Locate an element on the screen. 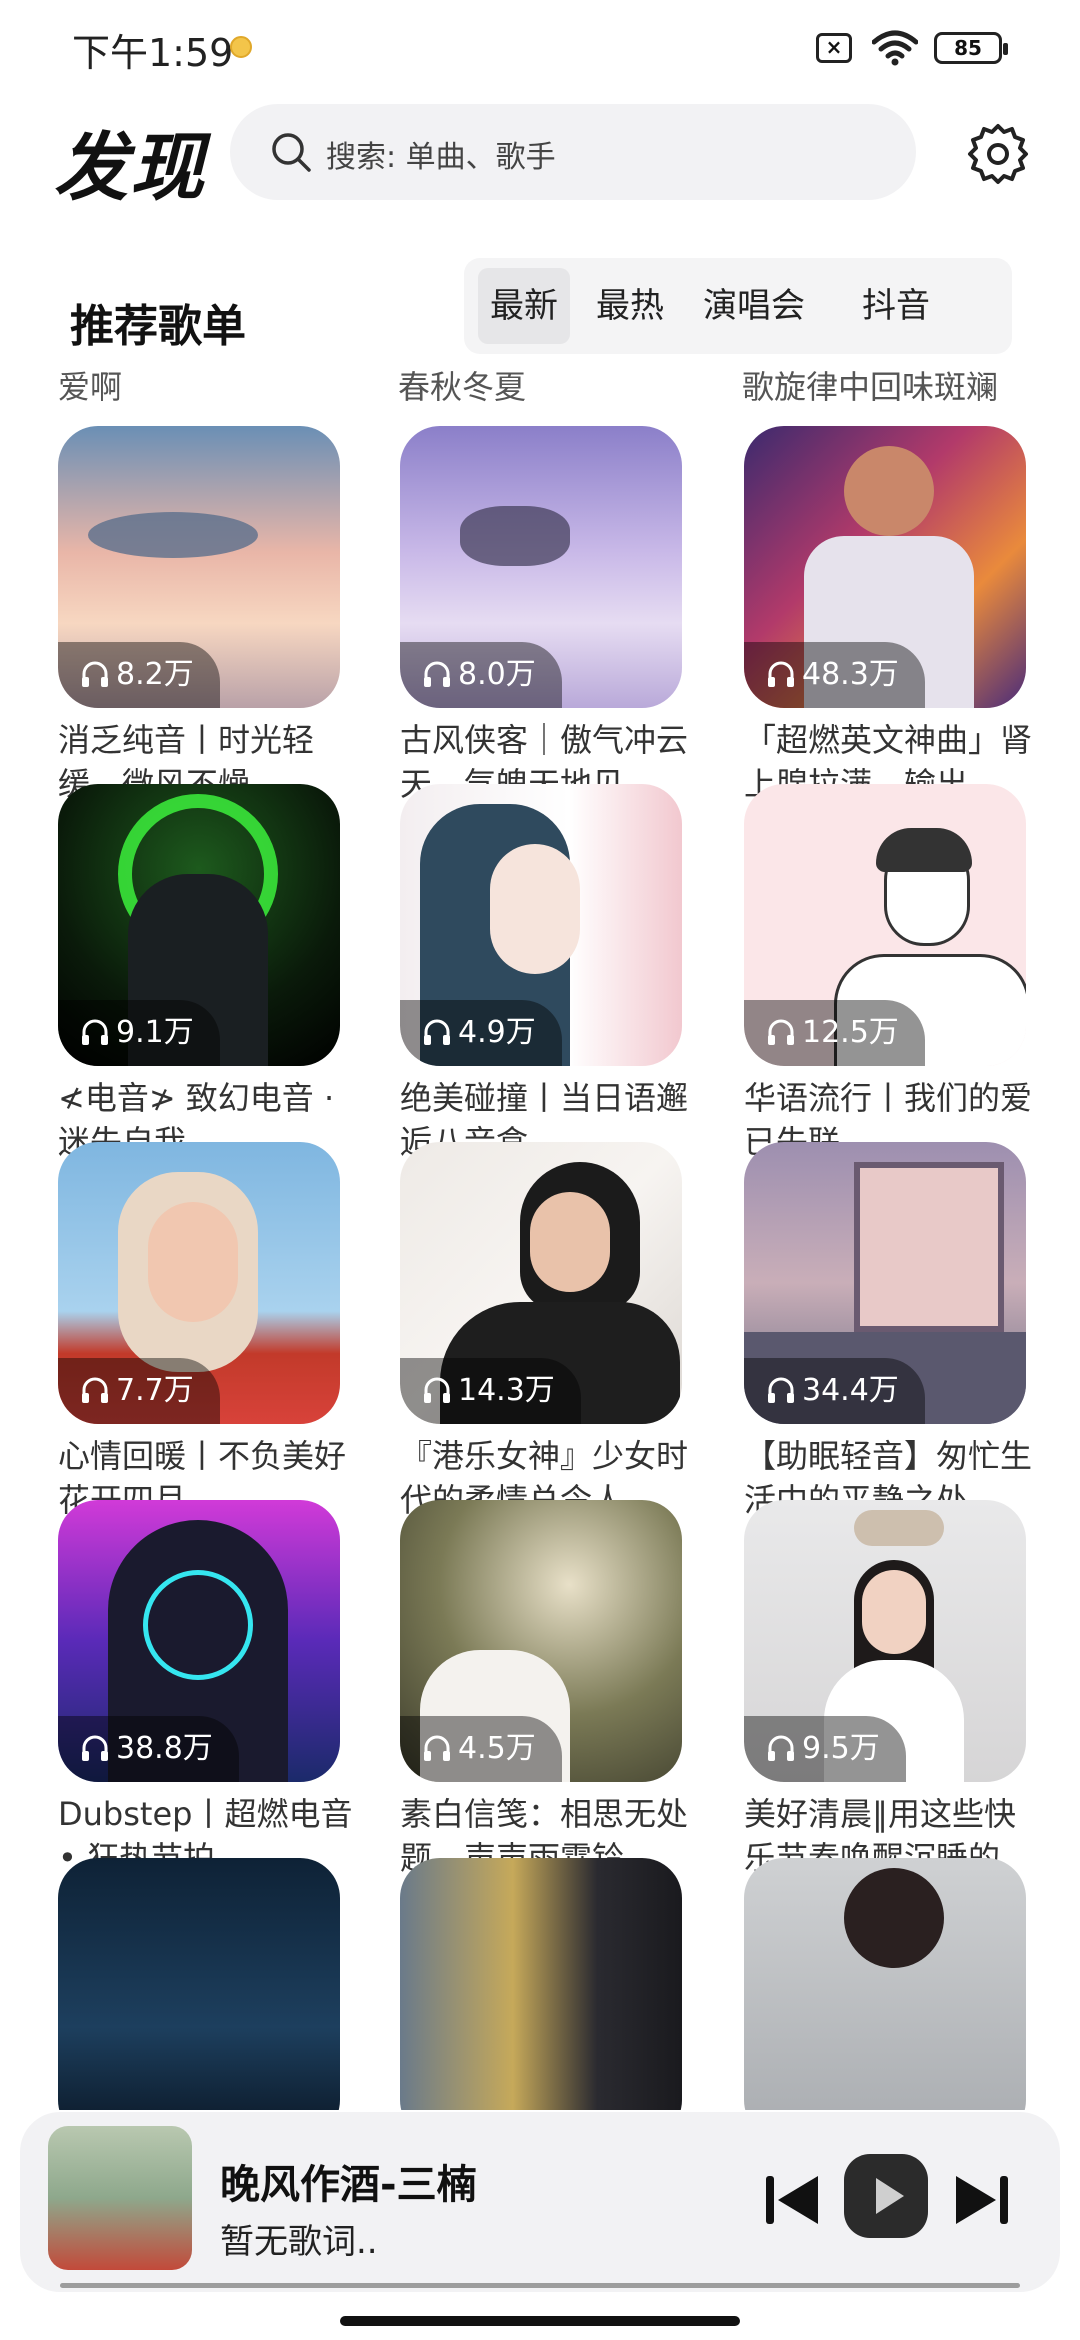 This screenshot has height=2340, width=1080. next-track-button is located at coordinates (982, 2200).